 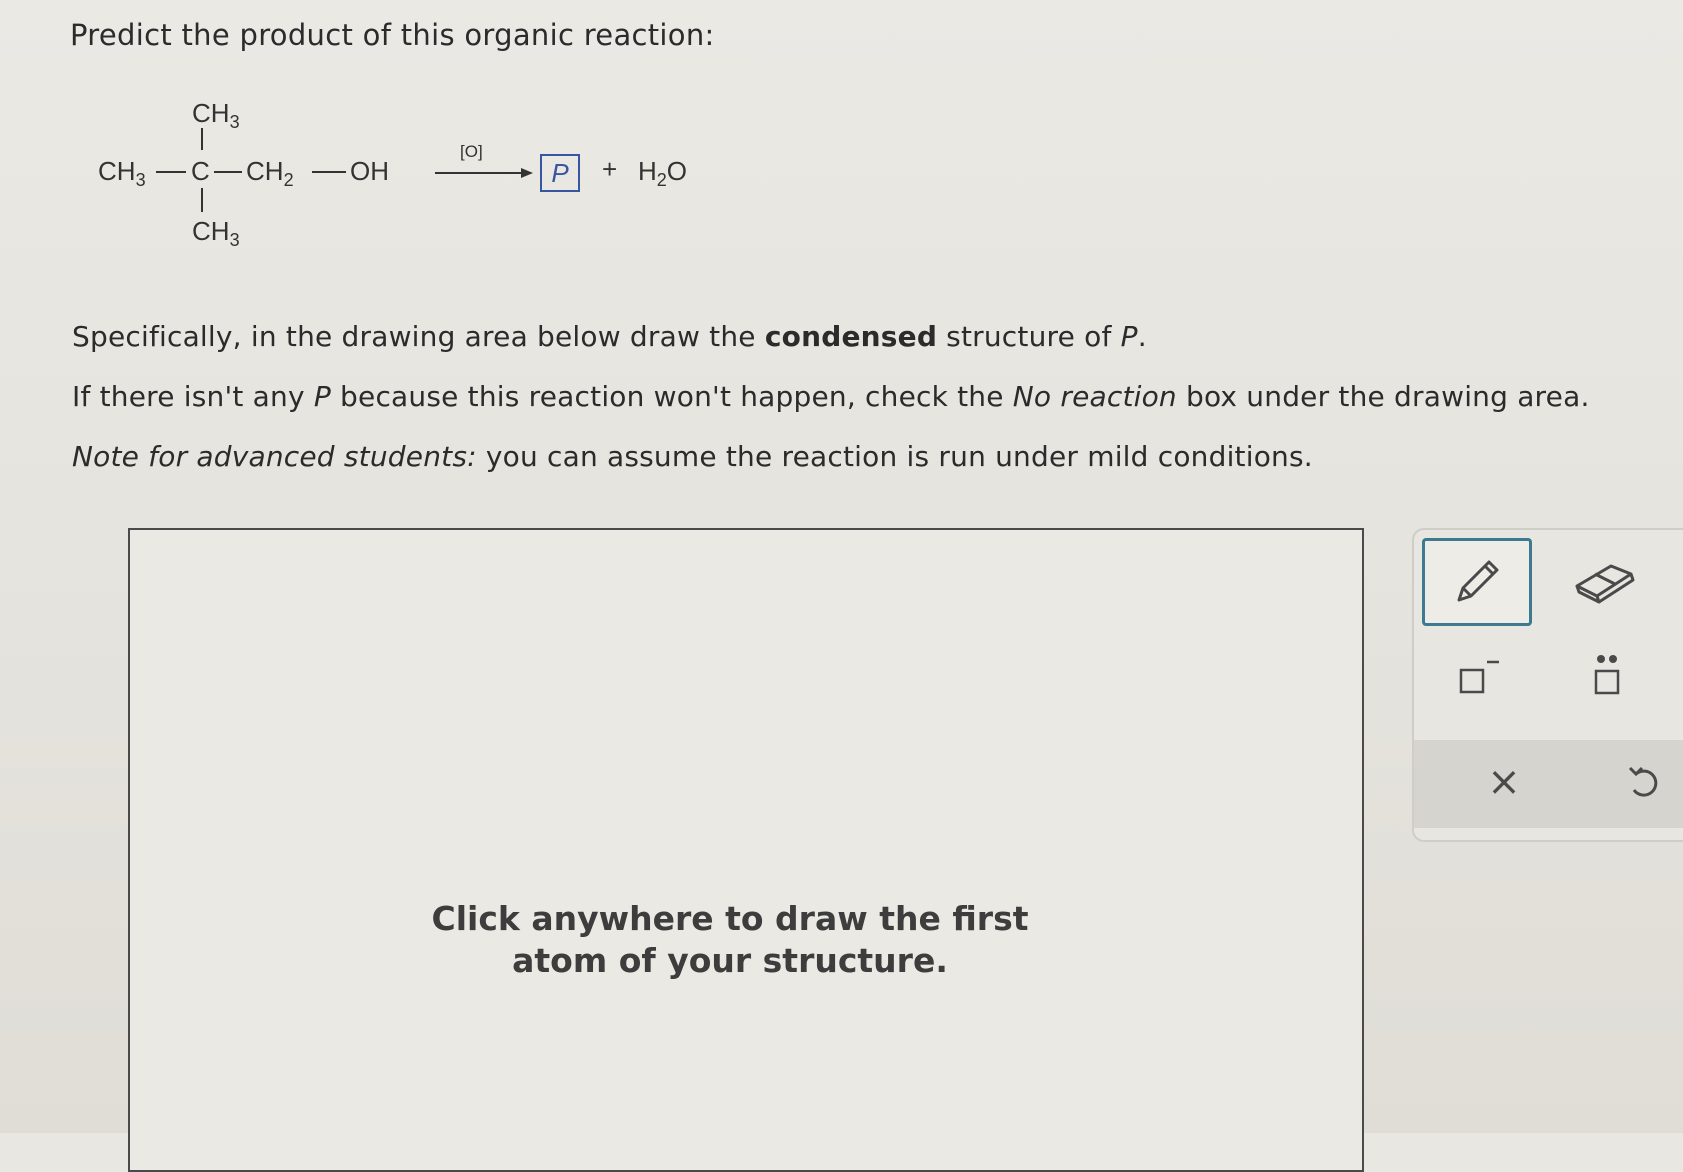 What do you see at coordinates (270, 173) in the screenshot?
I see `methylene-group: CH2` at bounding box center [270, 173].